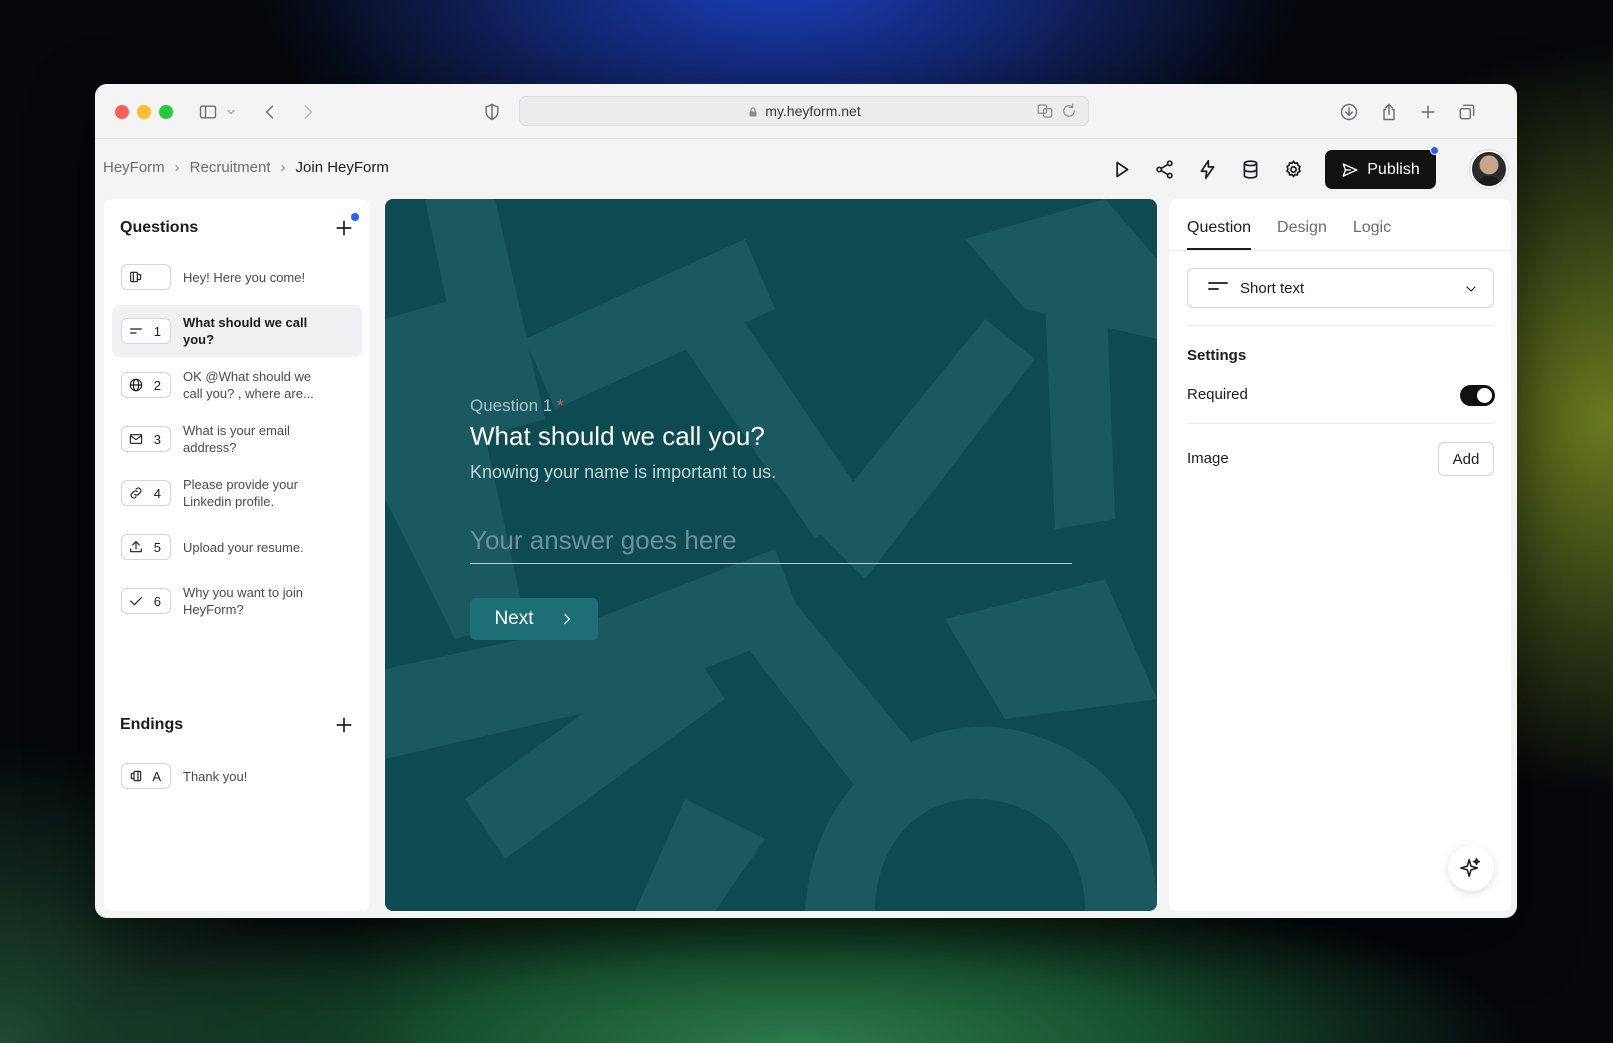 This screenshot has width=1613, height=1043. I want to click on publish-button: Publish, so click(1380, 169).